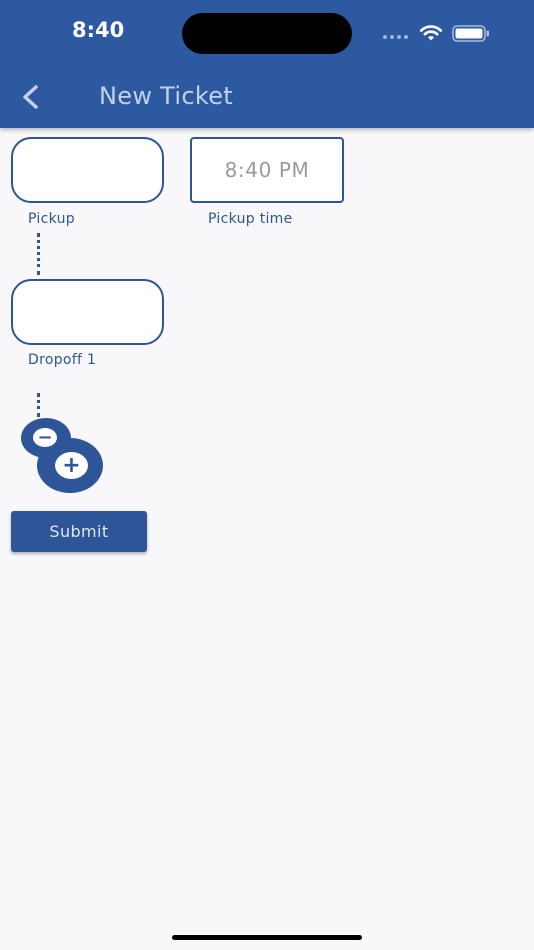 Image resolution: width=534 pixels, height=950 pixels. I want to click on page-title: New Ticket, so click(166, 96).